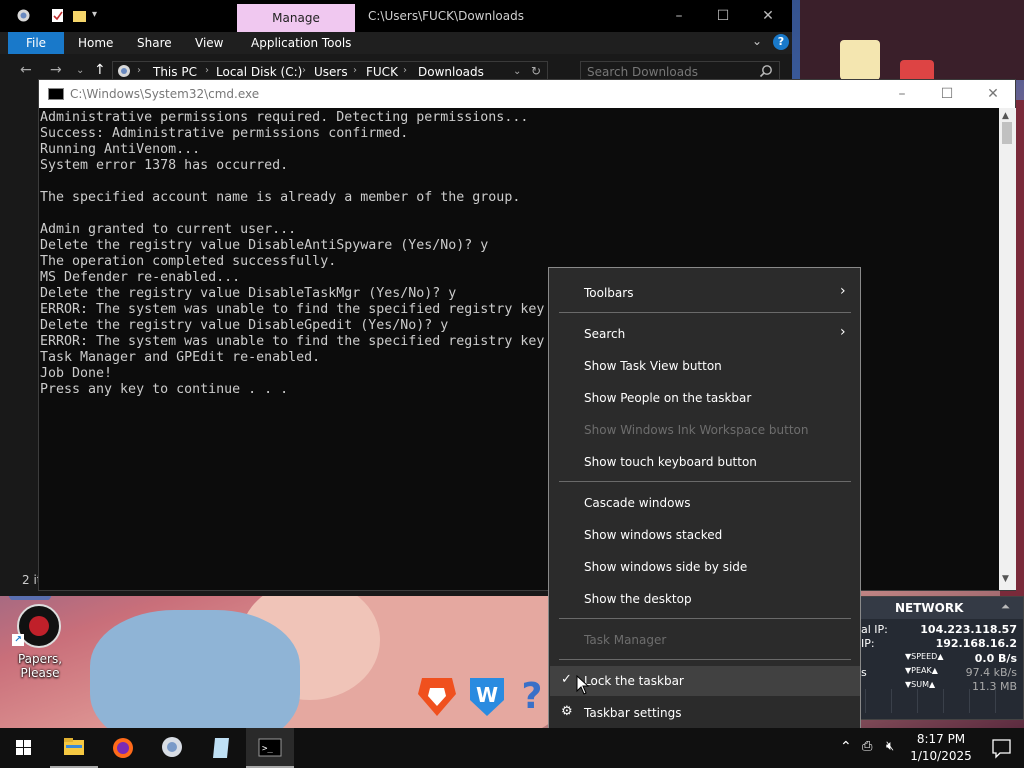  What do you see at coordinates (209, 43) in the screenshot?
I see `tab-view: View` at bounding box center [209, 43].